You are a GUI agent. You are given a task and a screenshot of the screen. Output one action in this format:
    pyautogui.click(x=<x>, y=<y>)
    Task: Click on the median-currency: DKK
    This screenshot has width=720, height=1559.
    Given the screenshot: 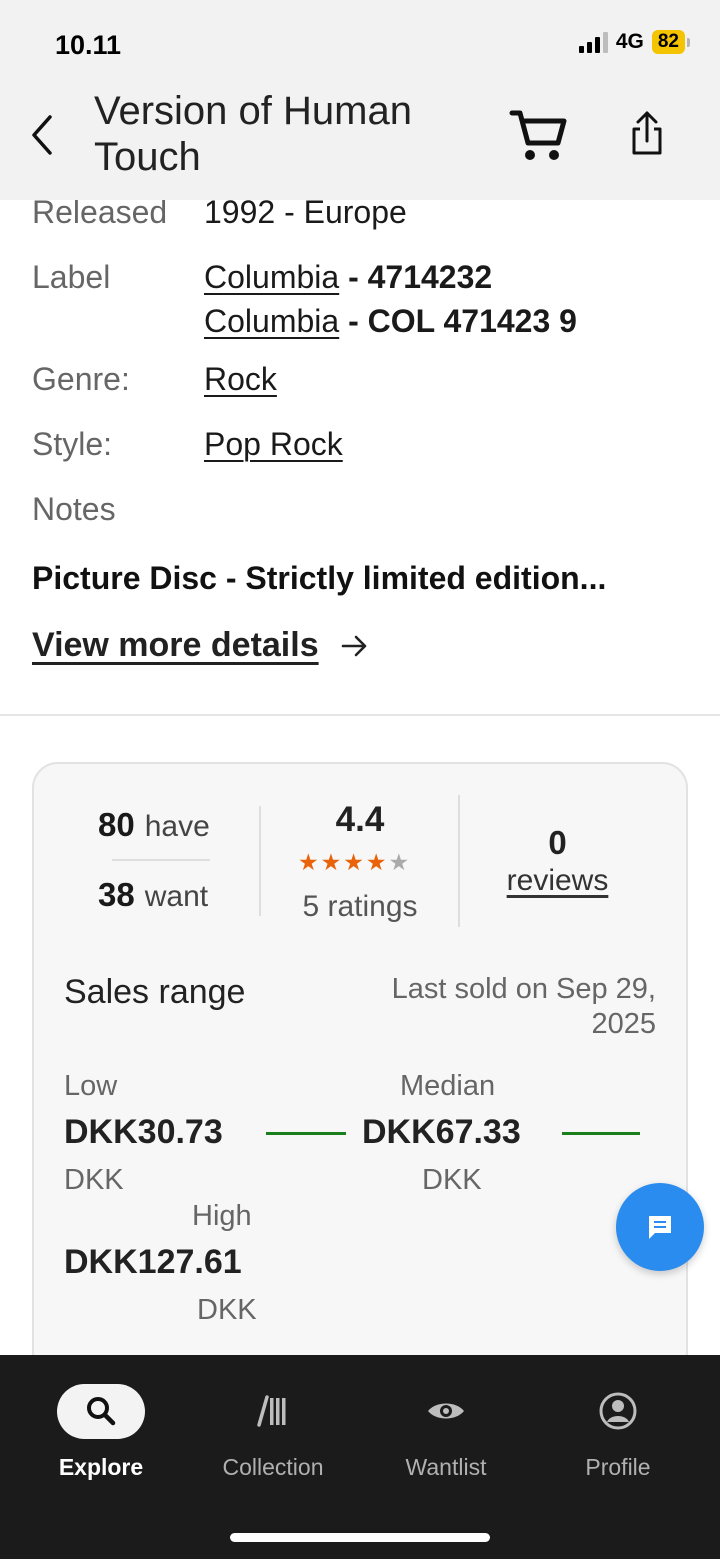 What is the action you would take?
    pyautogui.click(x=452, y=1180)
    